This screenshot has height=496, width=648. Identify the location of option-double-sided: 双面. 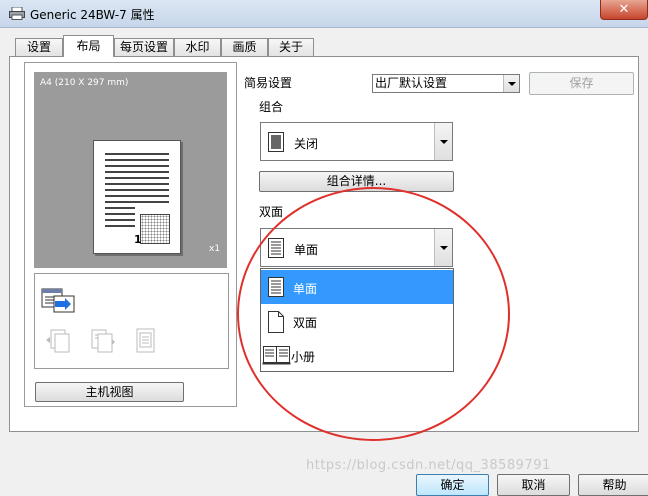
(357, 321).